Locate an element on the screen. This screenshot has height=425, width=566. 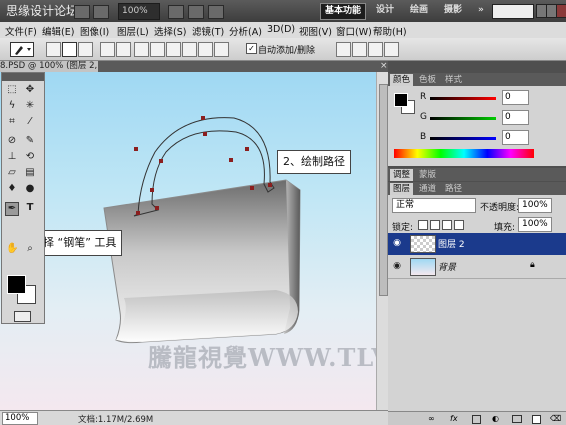
tab-color: 颜色 is located at coordinates (402, 80).